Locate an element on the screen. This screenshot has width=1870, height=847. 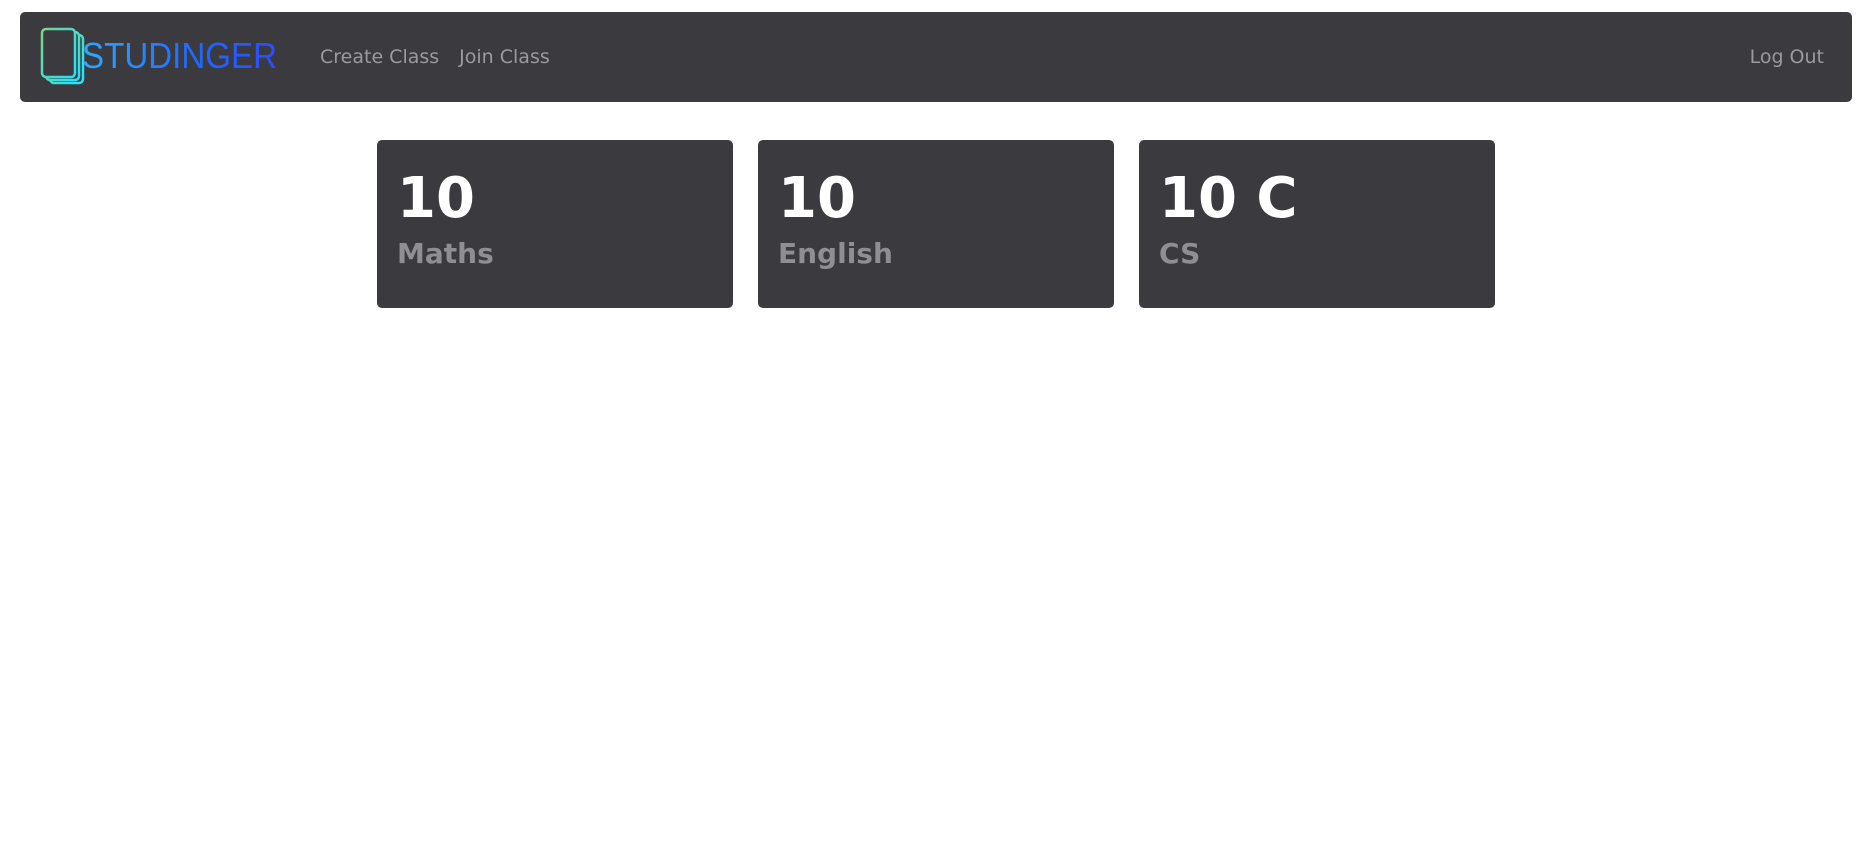
brand-name: STUDINGER is located at coordinates (179, 56).